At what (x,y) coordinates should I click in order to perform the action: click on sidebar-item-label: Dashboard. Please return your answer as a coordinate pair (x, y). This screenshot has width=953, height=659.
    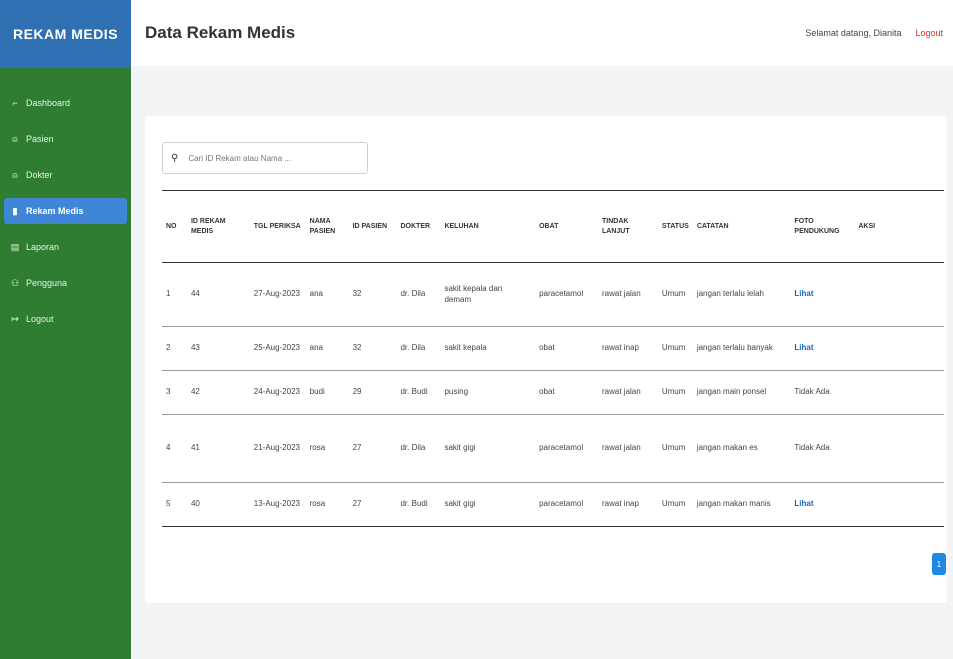
    Looking at the image, I should click on (48, 103).